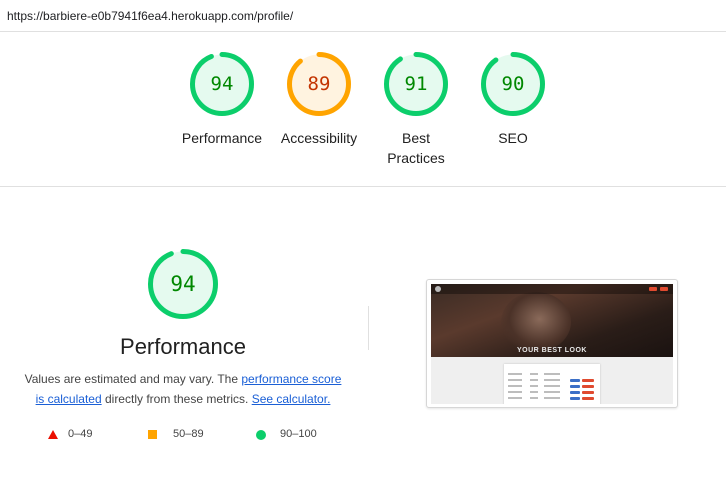 This screenshot has height=477, width=726. I want to click on legend-fail: 0–49, so click(88, 435).